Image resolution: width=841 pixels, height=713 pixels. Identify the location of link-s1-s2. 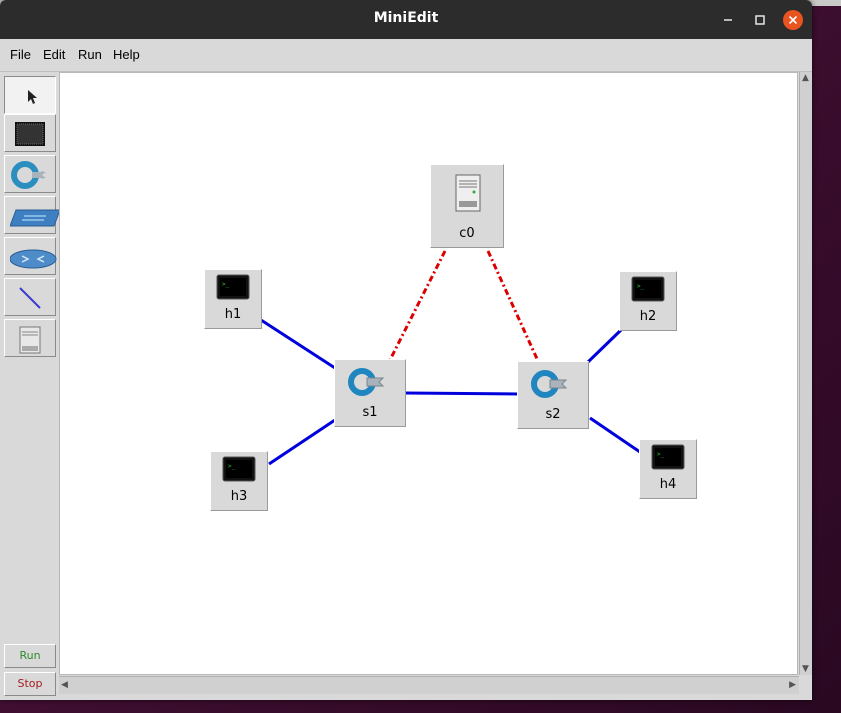
(461, 393).